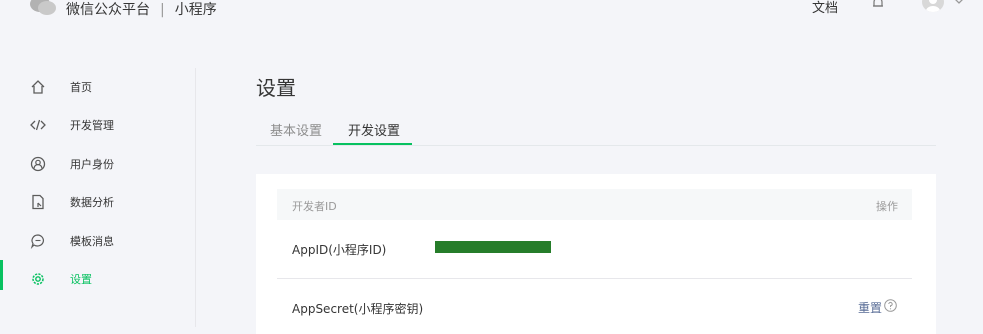 The width and height of the screenshot is (983, 334). Describe the element at coordinates (296, 129) in the screenshot. I see `tab-basic-settings: 基本设置` at that location.